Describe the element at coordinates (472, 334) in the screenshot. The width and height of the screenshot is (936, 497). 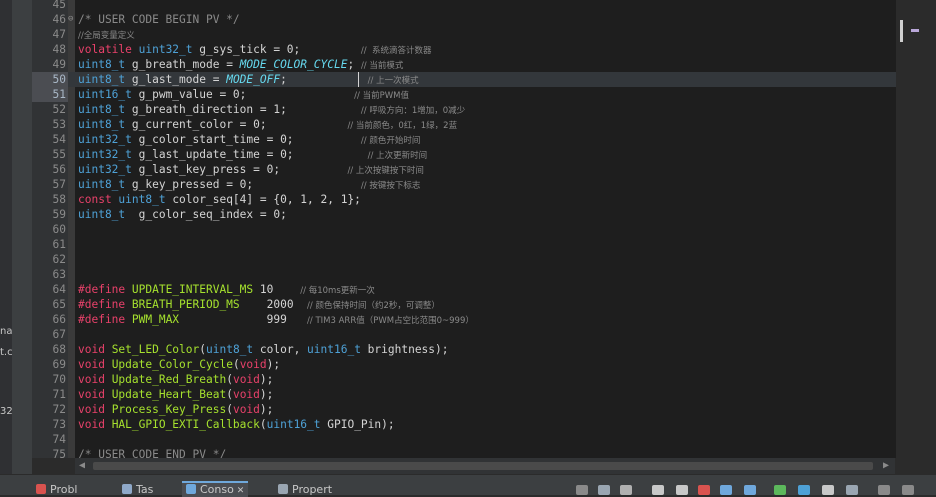
I see `code-line: 67` at that location.